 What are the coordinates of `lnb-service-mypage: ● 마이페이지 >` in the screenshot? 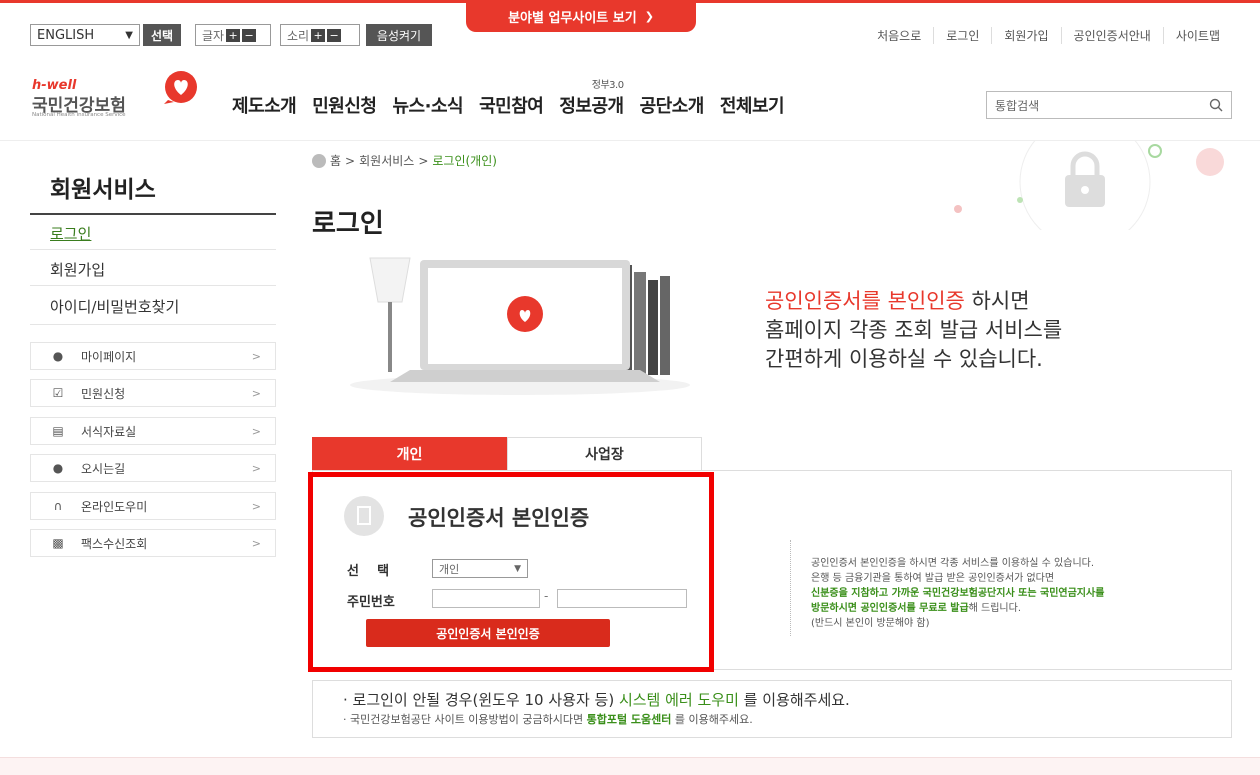 It's located at (153, 356).